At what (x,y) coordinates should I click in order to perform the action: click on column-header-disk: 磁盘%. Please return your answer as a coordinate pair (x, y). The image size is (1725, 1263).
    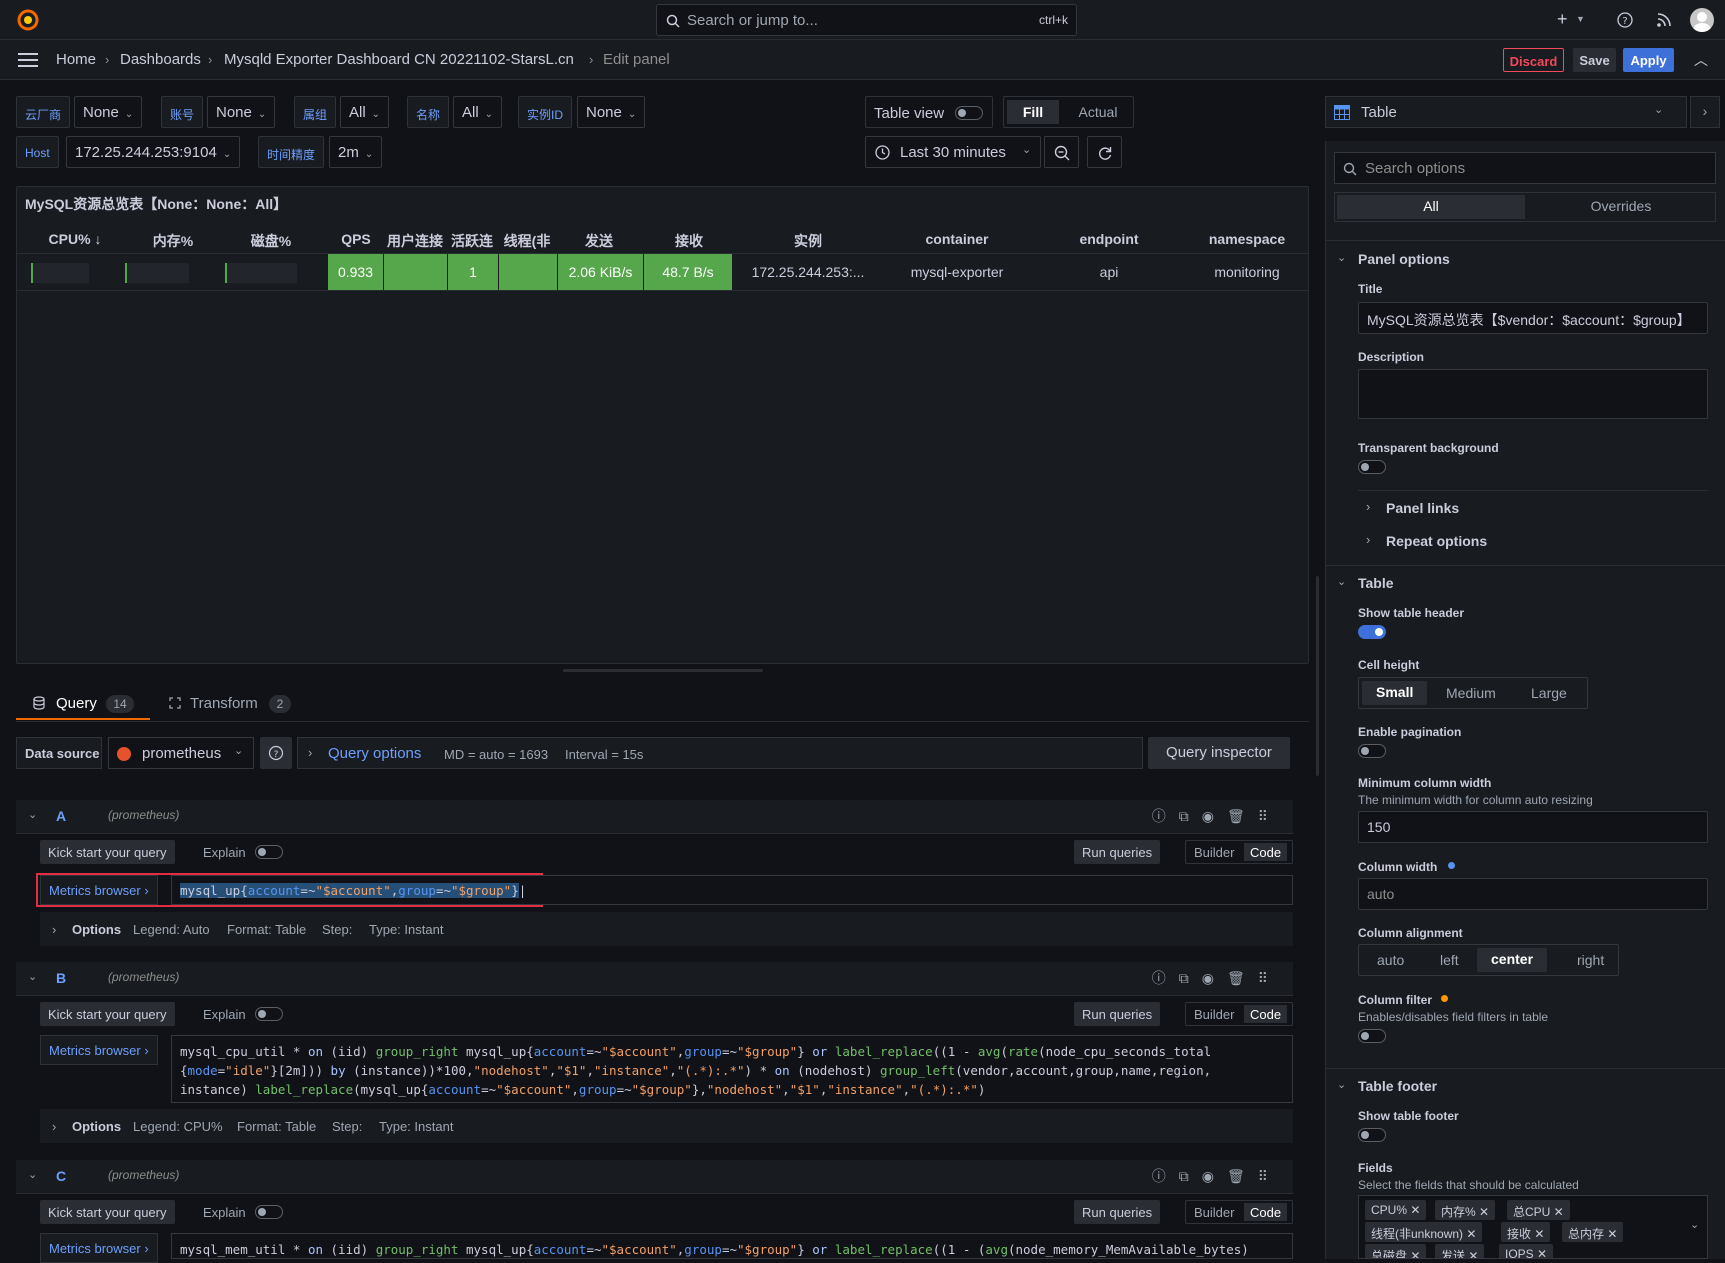
    Looking at the image, I should click on (271, 241).